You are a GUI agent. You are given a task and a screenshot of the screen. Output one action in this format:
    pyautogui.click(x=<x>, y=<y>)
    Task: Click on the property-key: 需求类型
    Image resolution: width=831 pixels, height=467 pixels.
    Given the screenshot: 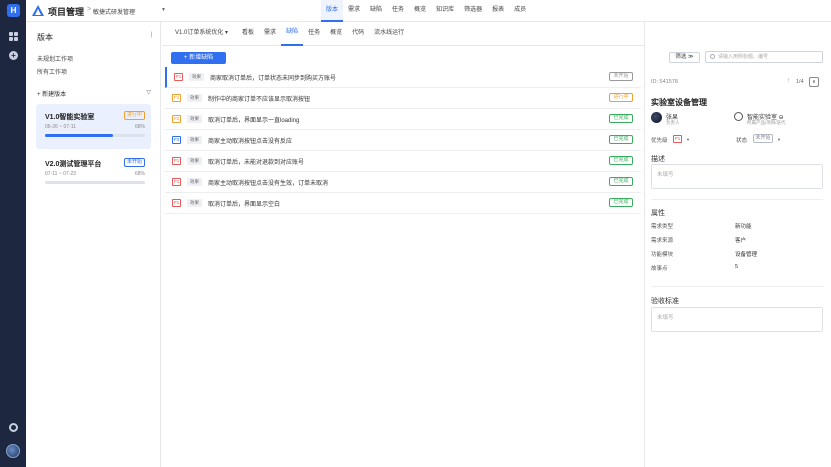 What is the action you would take?
    pyautogui.click(x=662, y=227)
    